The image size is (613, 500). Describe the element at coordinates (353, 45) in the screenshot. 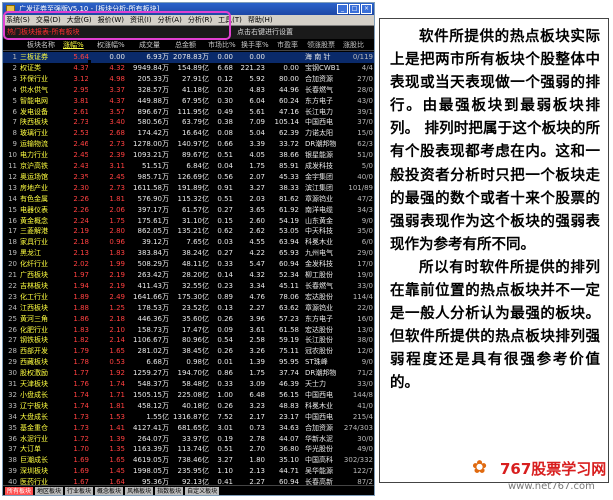

I see `col-up-down-ratio: 涨股比` at that location.